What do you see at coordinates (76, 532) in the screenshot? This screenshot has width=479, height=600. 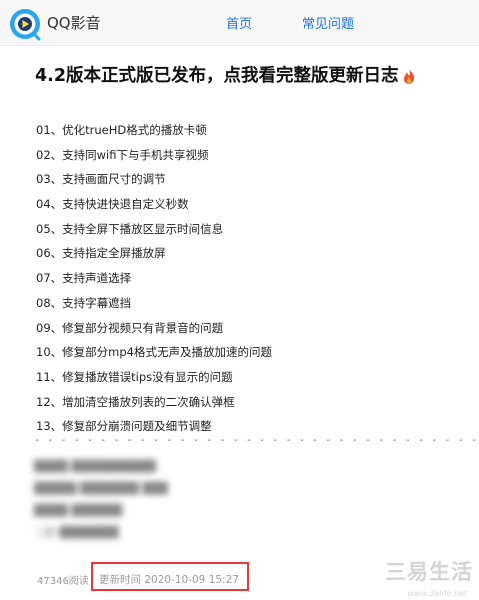 I see `blurred-line: 二群 ███████` at bounding box center [76, 532].